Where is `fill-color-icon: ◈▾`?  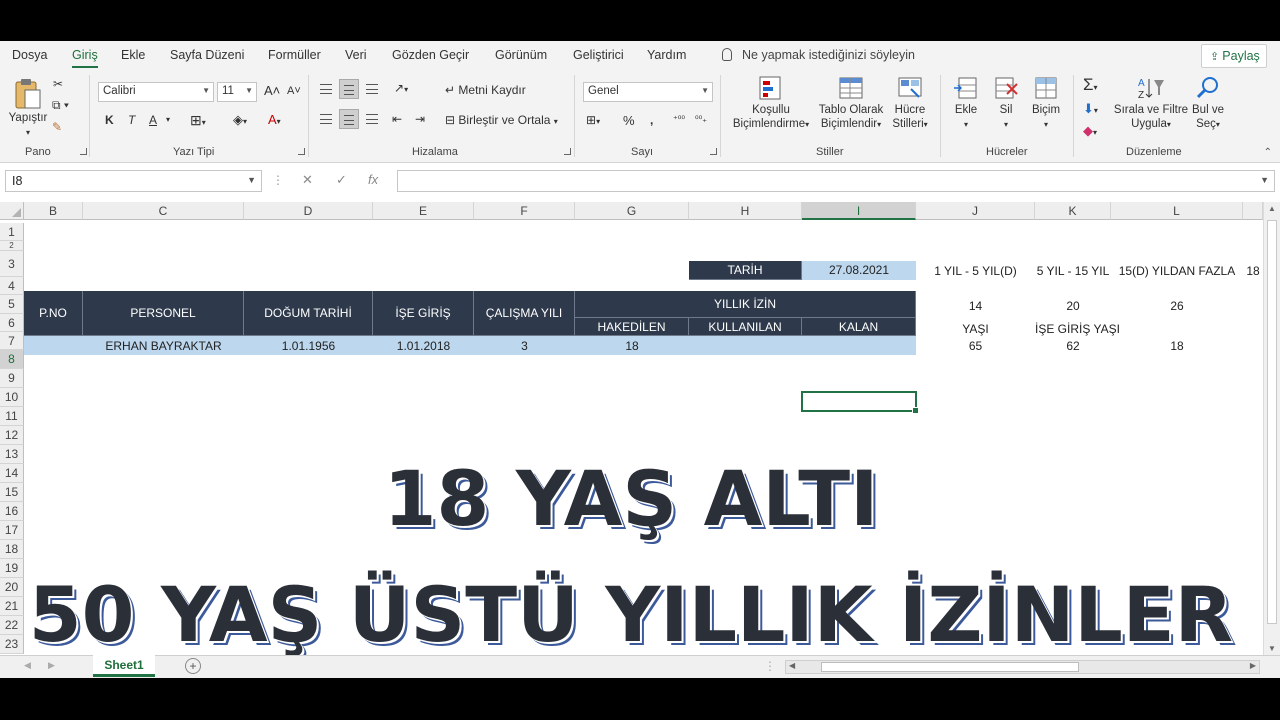
fill-color-icon: ◈▾ is located at coordinates (240, 120).